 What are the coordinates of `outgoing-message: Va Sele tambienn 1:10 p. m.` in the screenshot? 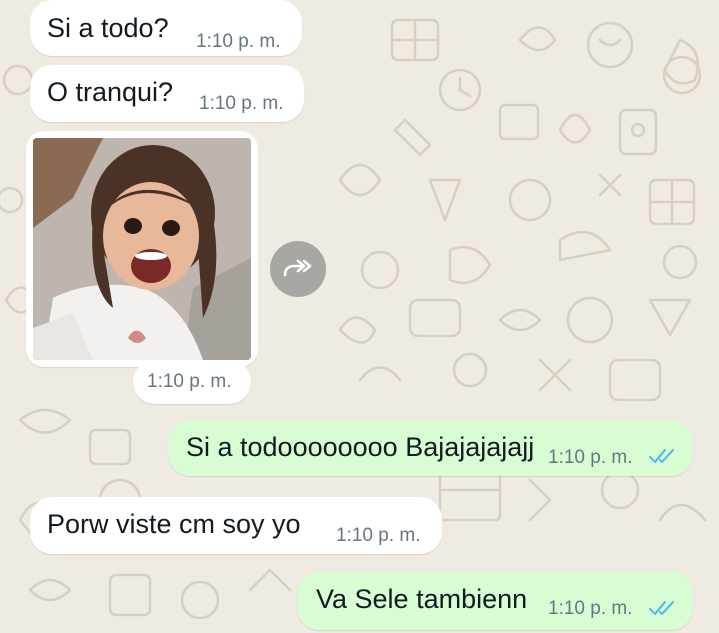 It's located at (495, 601).